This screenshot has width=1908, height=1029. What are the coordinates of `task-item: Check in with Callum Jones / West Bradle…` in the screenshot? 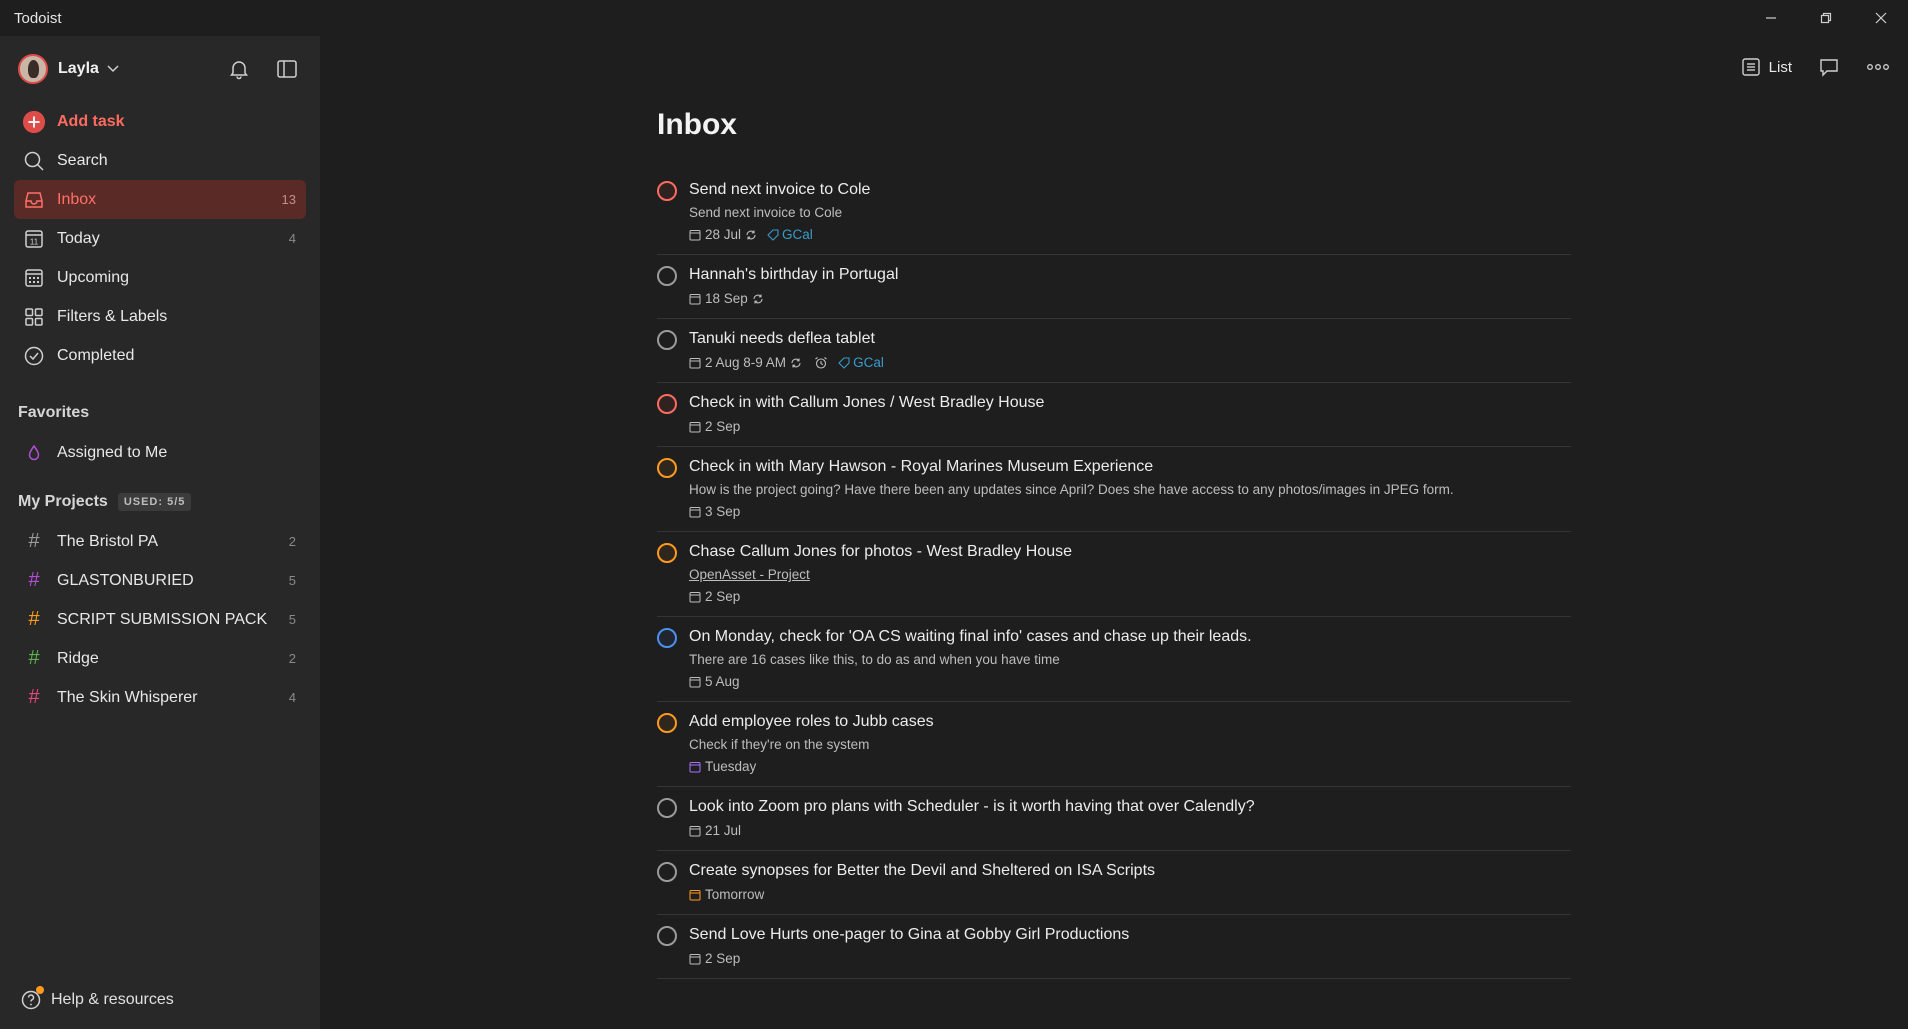 It's located at (1114, 415).